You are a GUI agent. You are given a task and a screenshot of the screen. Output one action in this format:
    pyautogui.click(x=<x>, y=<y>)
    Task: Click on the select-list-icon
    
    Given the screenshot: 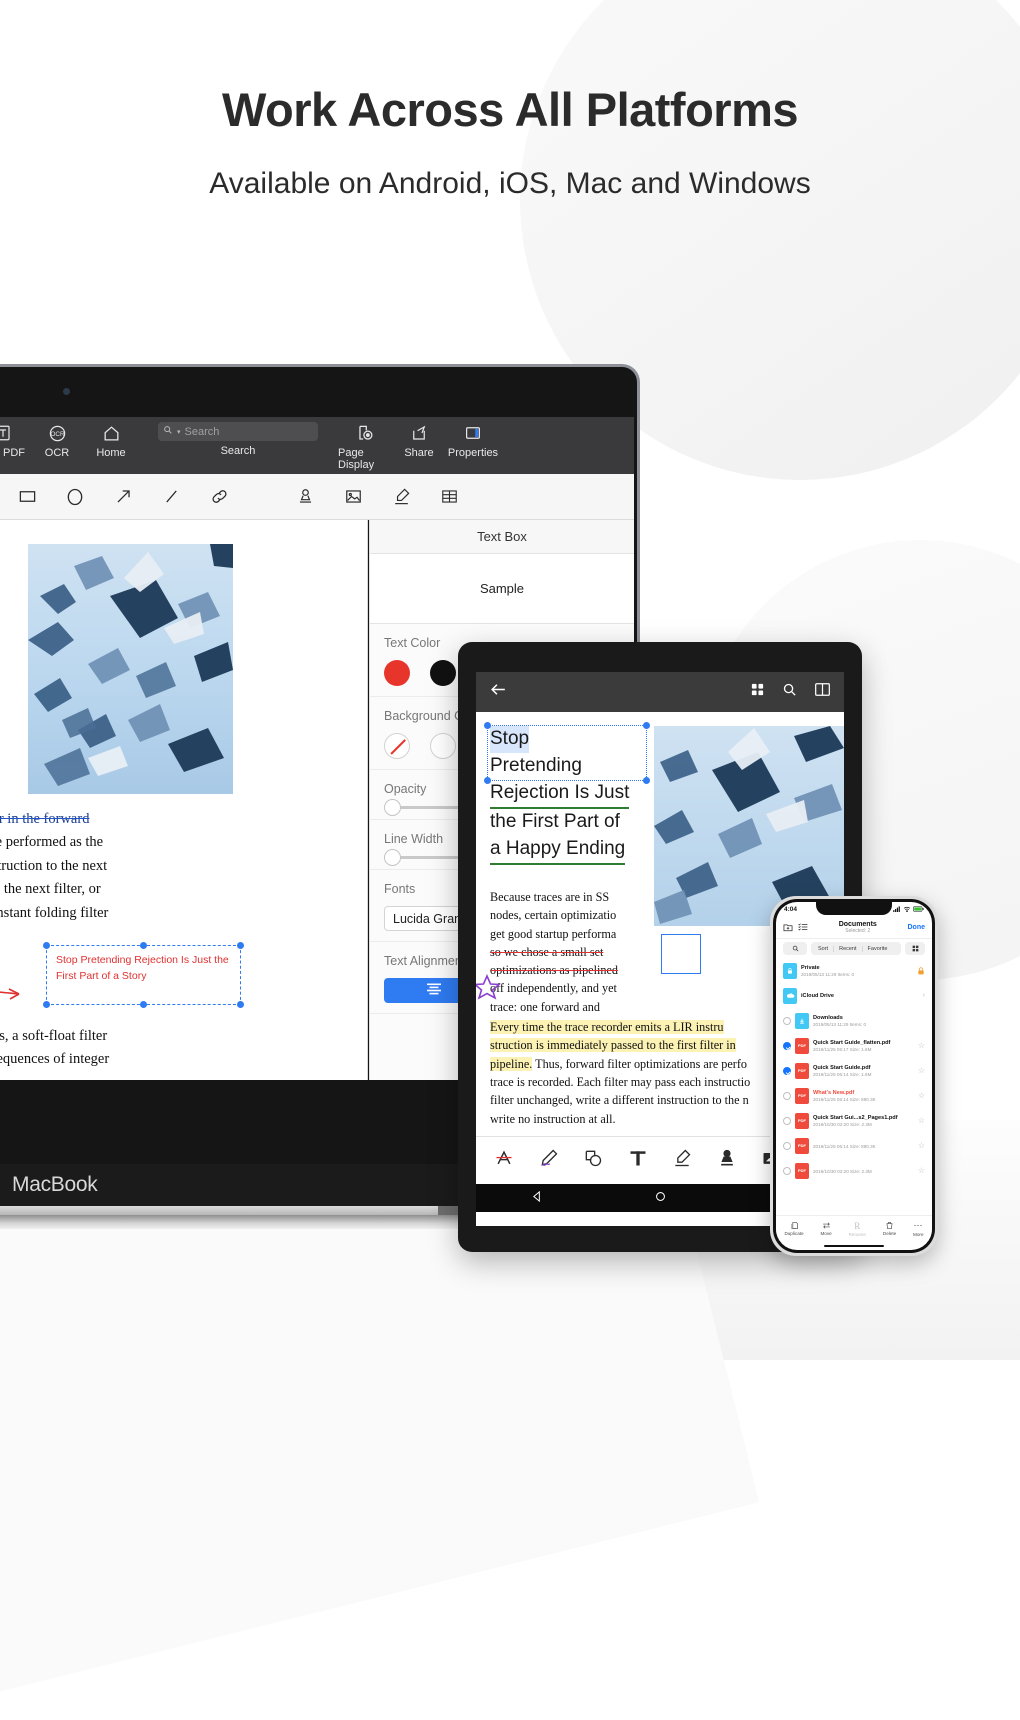 What is the action you would take?
    pyautogui.click(x=803, y=928)
    